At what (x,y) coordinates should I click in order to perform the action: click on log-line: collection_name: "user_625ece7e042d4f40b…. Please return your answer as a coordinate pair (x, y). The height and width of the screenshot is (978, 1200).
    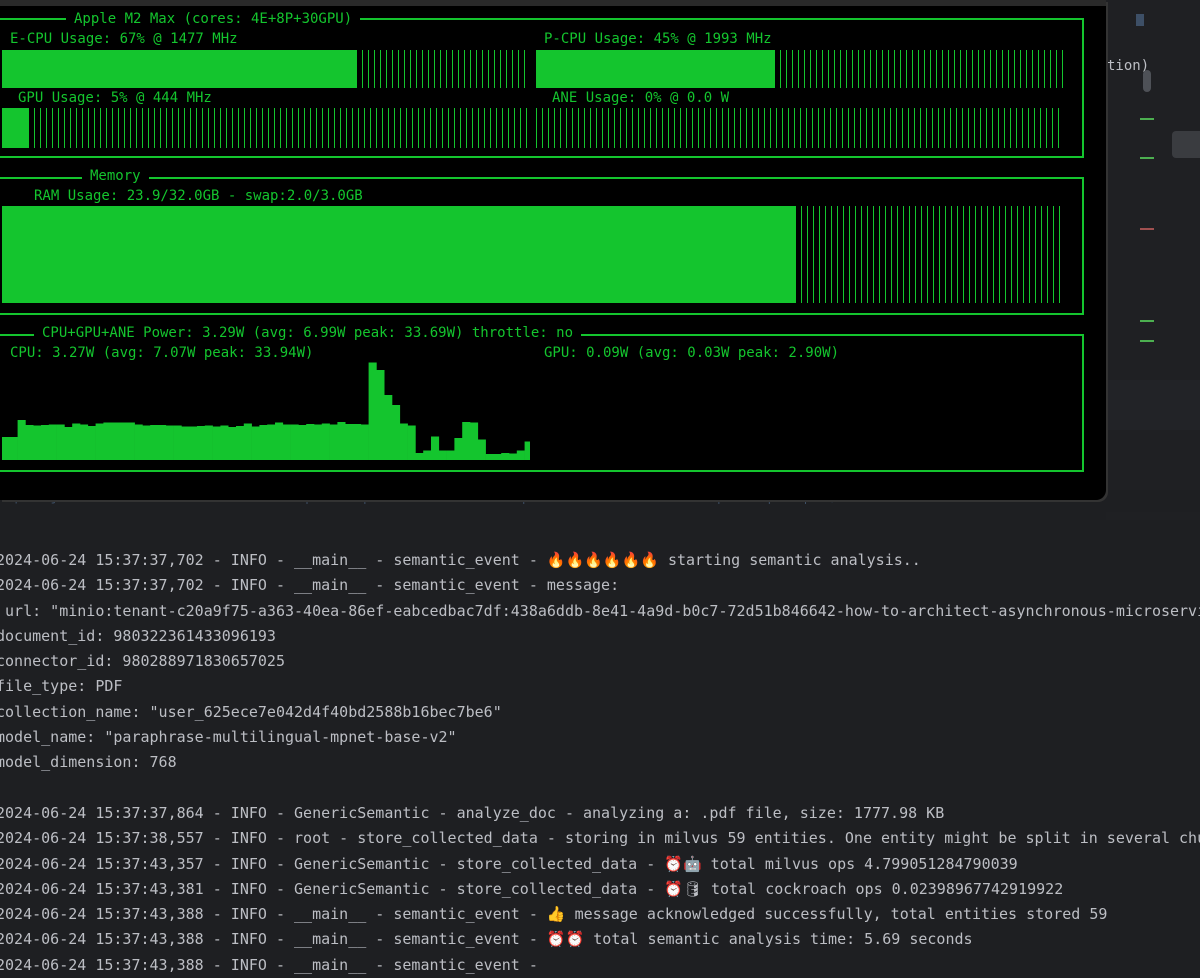
    Looking at the image, I should click on (251, 711).